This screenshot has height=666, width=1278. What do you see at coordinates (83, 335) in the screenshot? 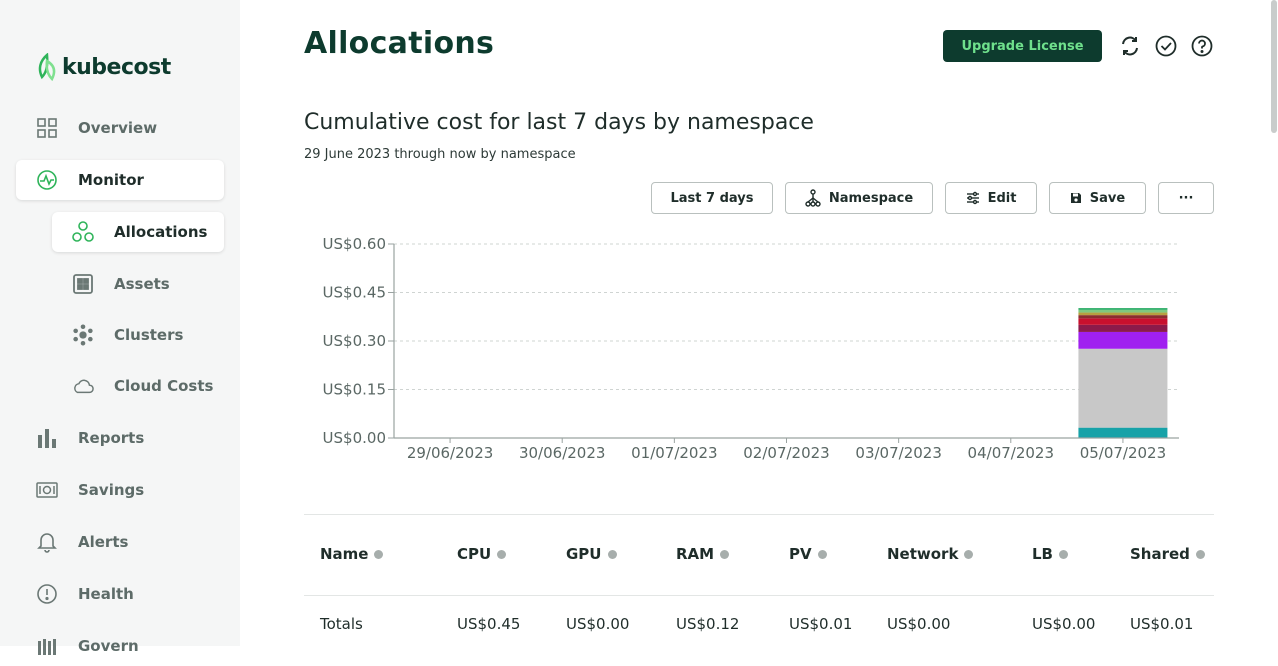
I see `clusters-icon` at bounding box center [83, 335].